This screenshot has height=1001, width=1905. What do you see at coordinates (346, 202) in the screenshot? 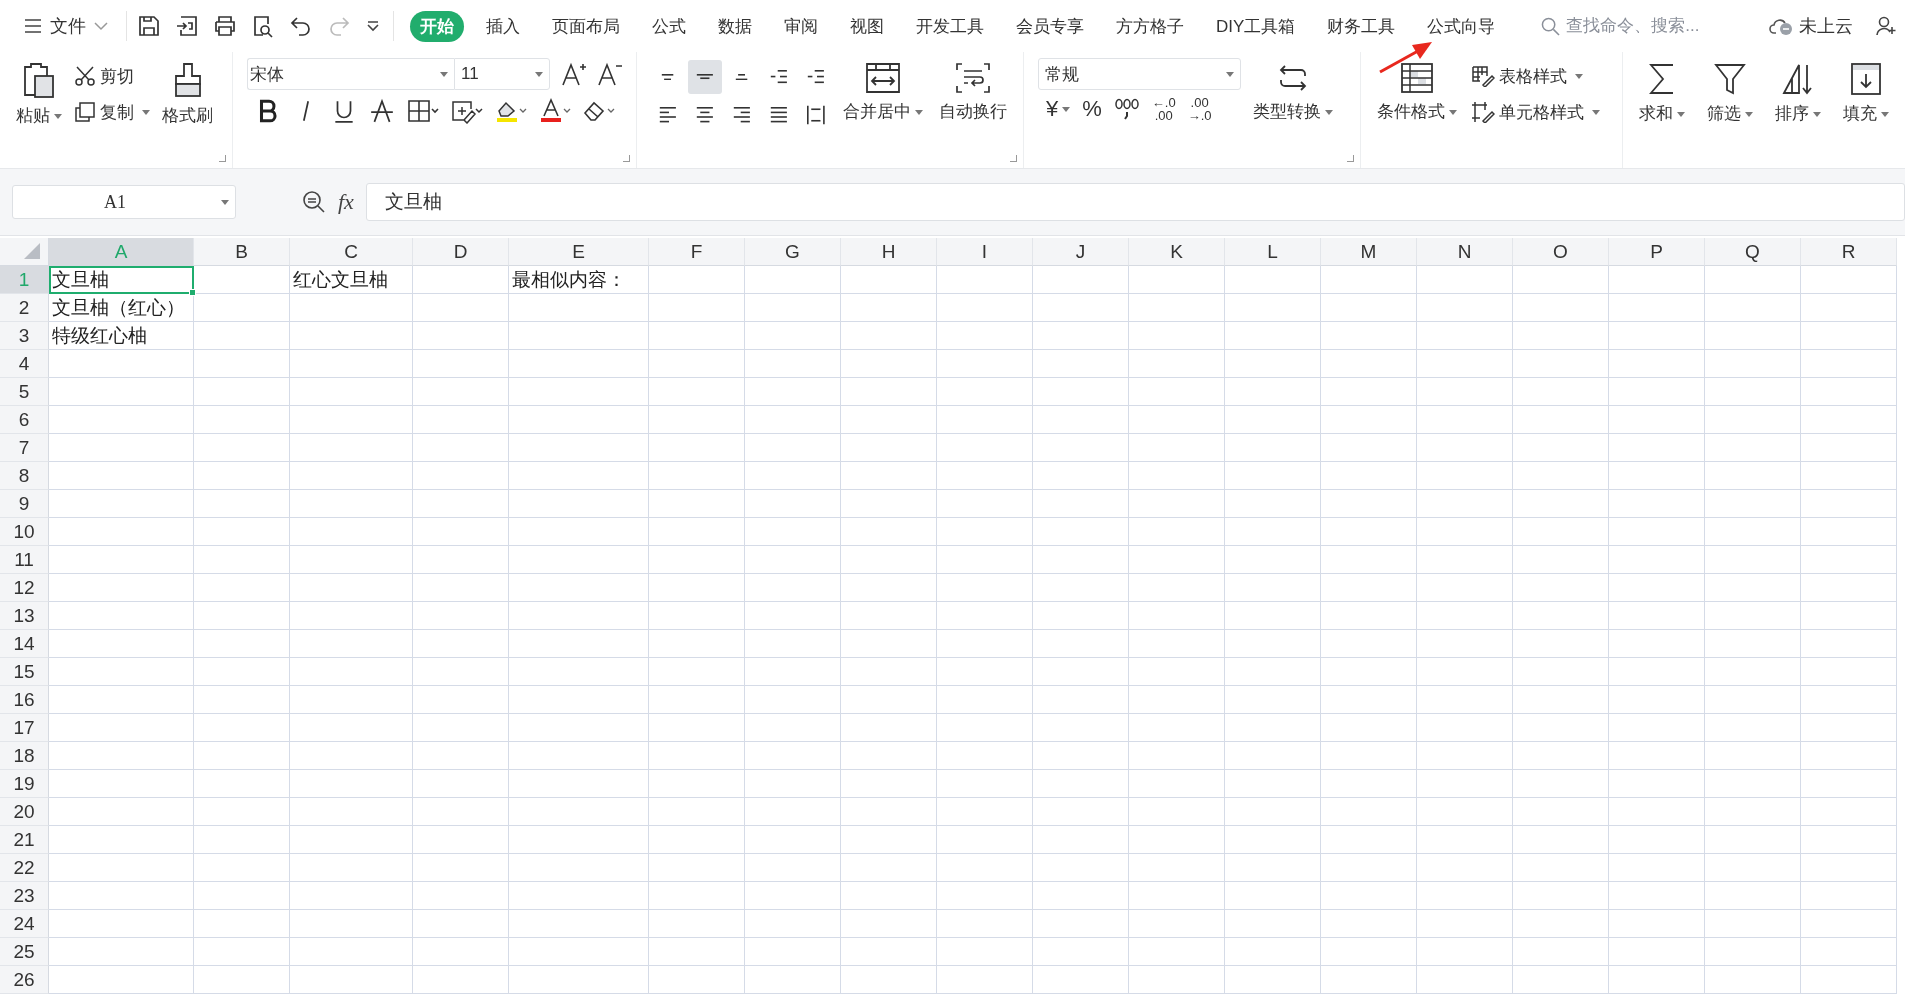
I see `insert-function-button: fx` at bounding box center [346, 202].